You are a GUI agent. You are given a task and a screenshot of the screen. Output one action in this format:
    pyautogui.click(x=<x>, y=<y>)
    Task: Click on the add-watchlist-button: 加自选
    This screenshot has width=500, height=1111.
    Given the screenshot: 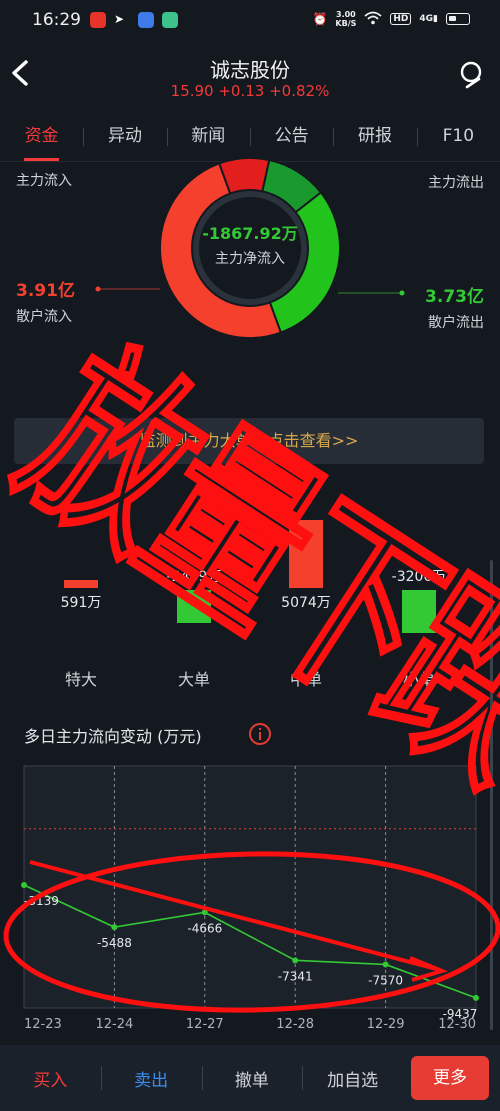 What is the action you would take?
    pyautogui.click(x=352, y=1078)
    